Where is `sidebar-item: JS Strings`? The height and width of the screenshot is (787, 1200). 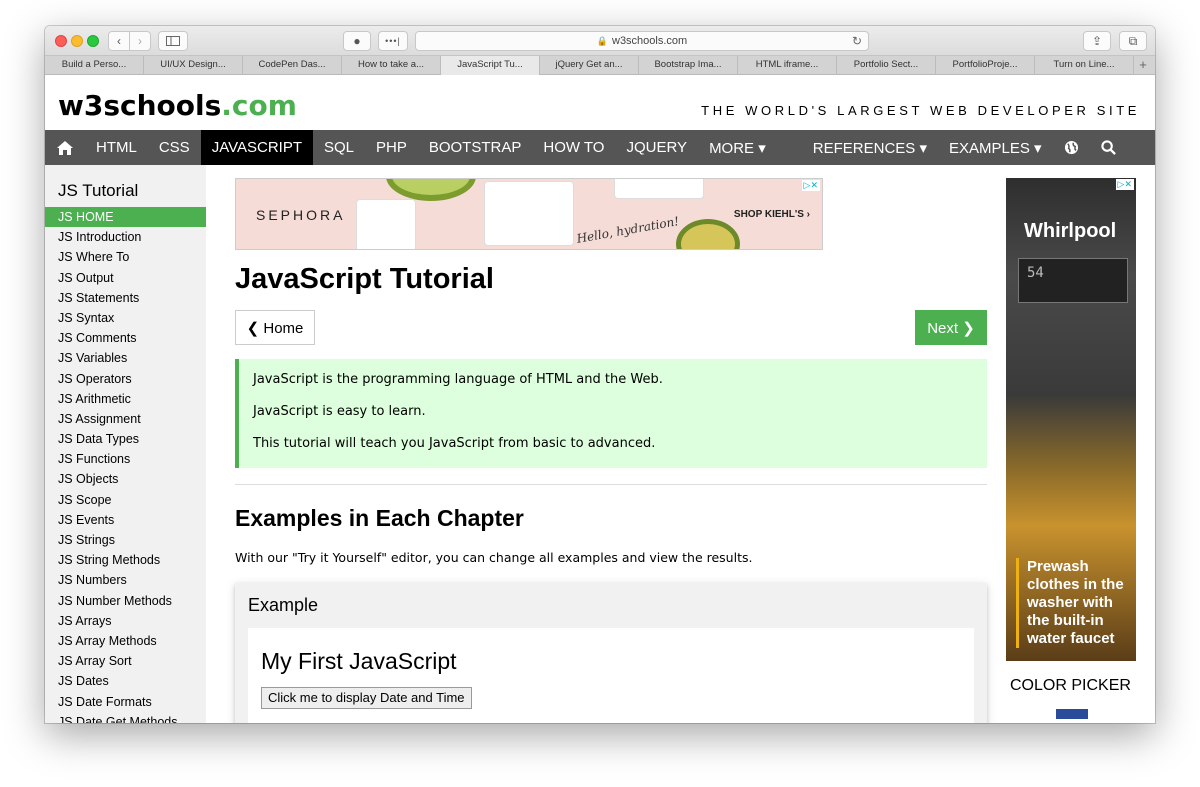
sidebar-item: JS Strings is located at coordinates (125, 540).